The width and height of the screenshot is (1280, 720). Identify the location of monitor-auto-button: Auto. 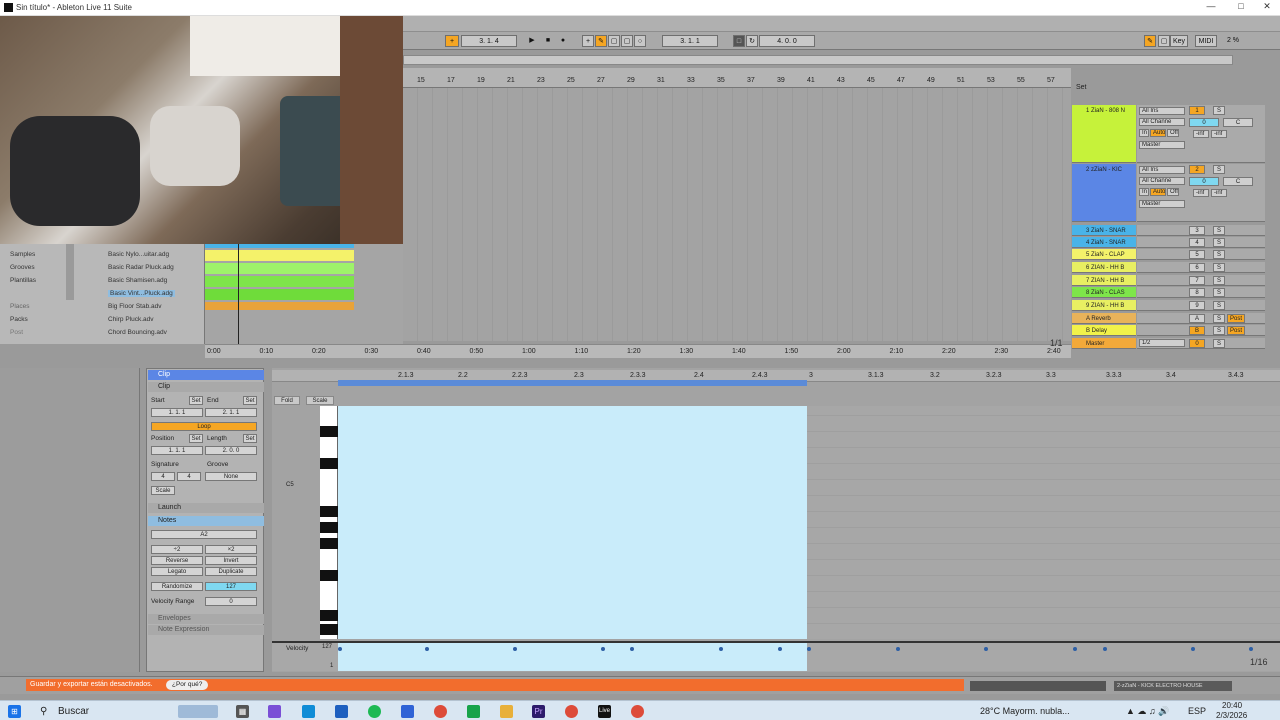
(1158, 133).